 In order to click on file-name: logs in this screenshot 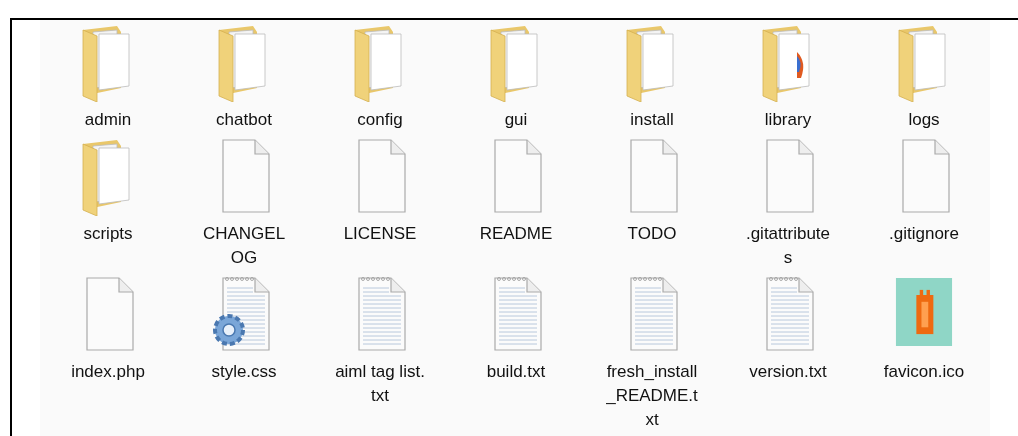, I will do `click(924, 120)`.